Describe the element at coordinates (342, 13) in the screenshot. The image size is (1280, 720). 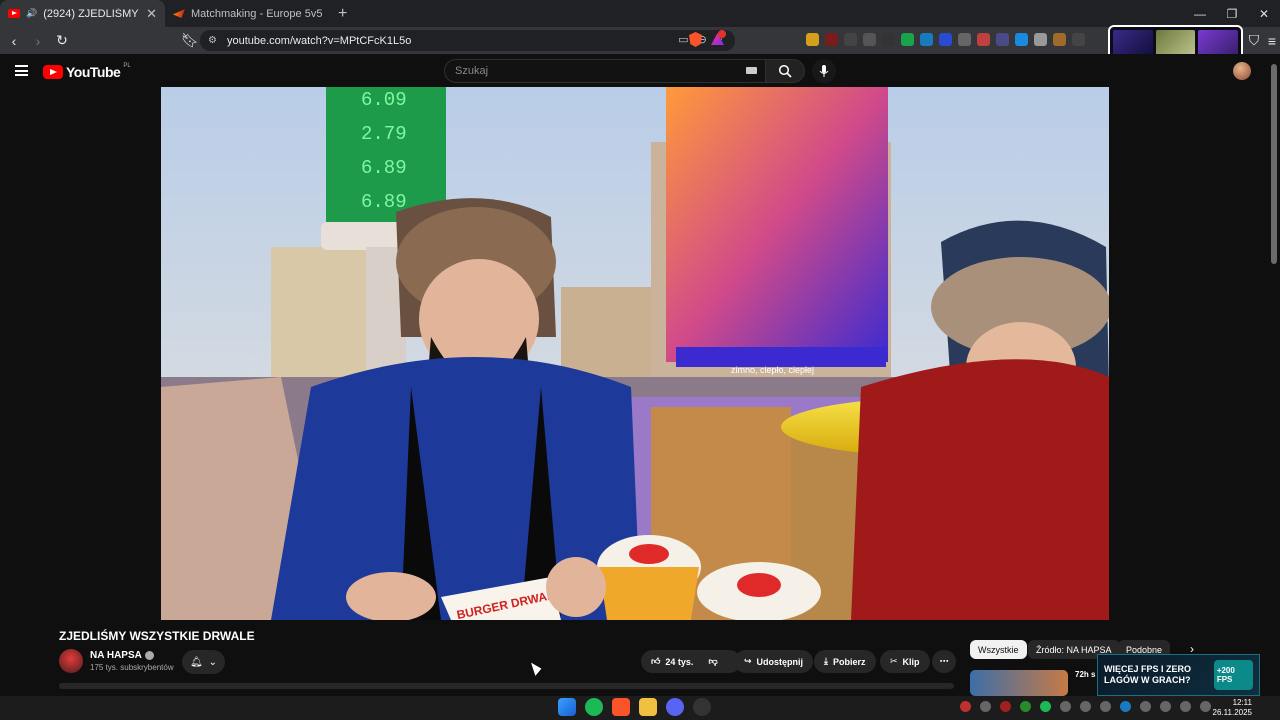
I see `new-tab-button: +` at that location.